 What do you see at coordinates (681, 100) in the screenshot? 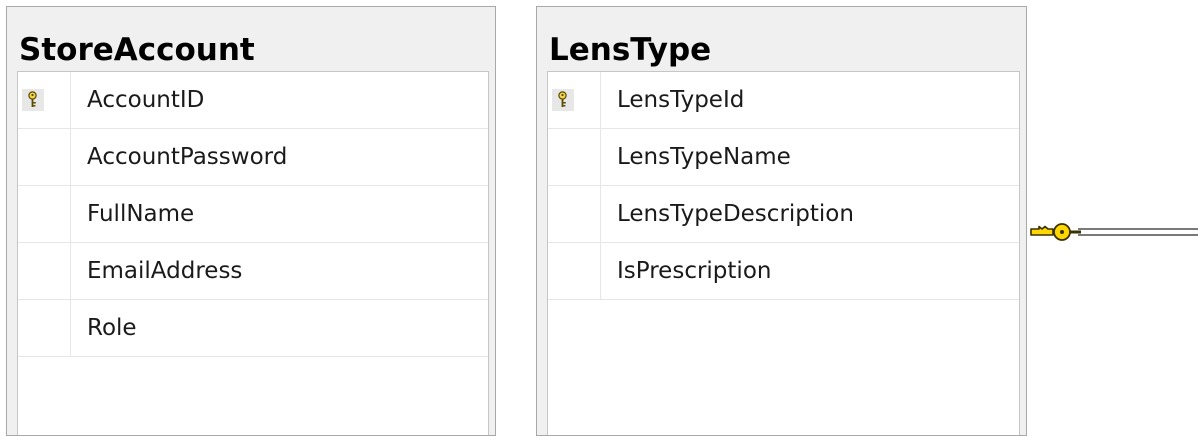
I see `column-name: LensTypeId` at bounding box center [681, 100].